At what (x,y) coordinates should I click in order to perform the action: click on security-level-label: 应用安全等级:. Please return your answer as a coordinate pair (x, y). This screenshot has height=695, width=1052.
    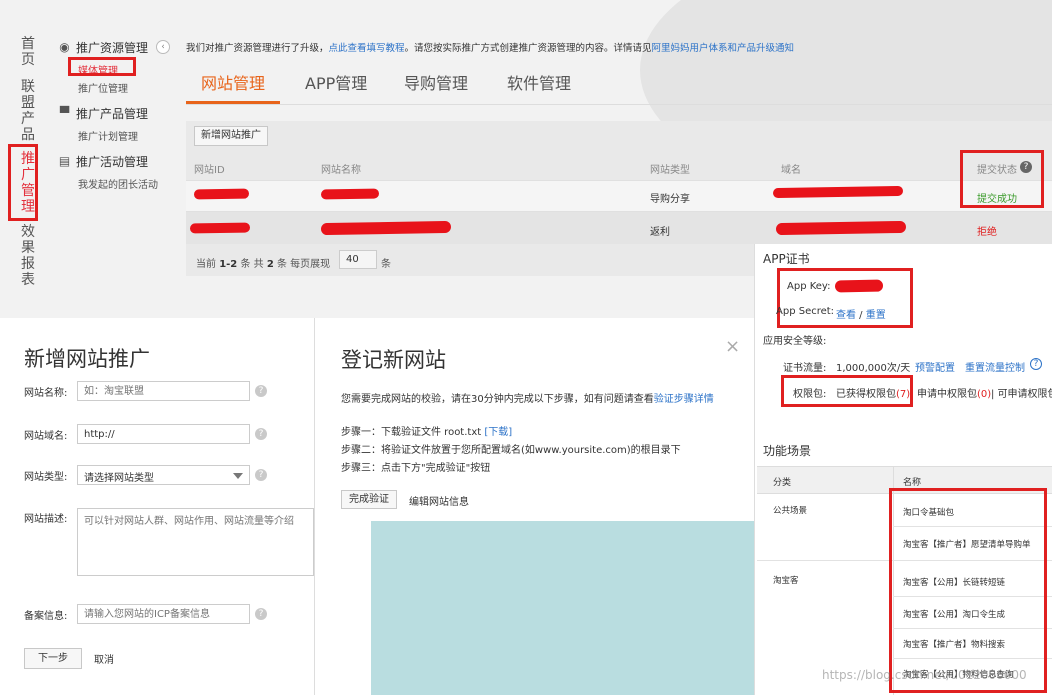
    Looking at the image, I should click on (795, 341).